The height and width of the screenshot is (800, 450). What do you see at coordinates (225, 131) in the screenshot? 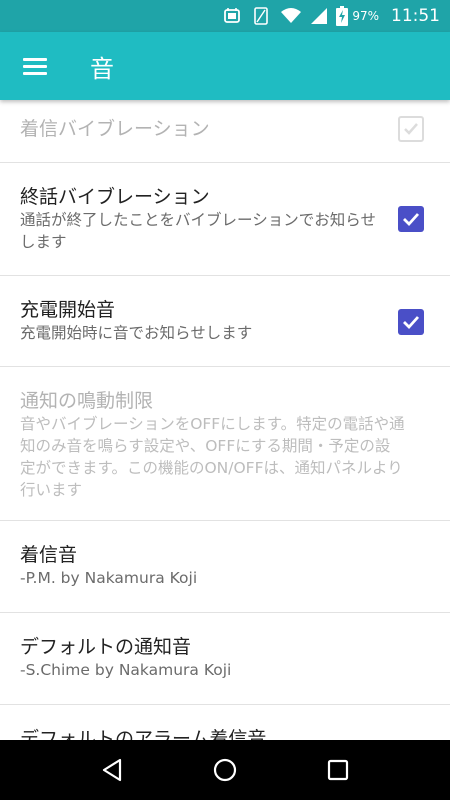
I see `setting-incoming-vibration: 着信バイブレーション` at bounding box center [225, 131].